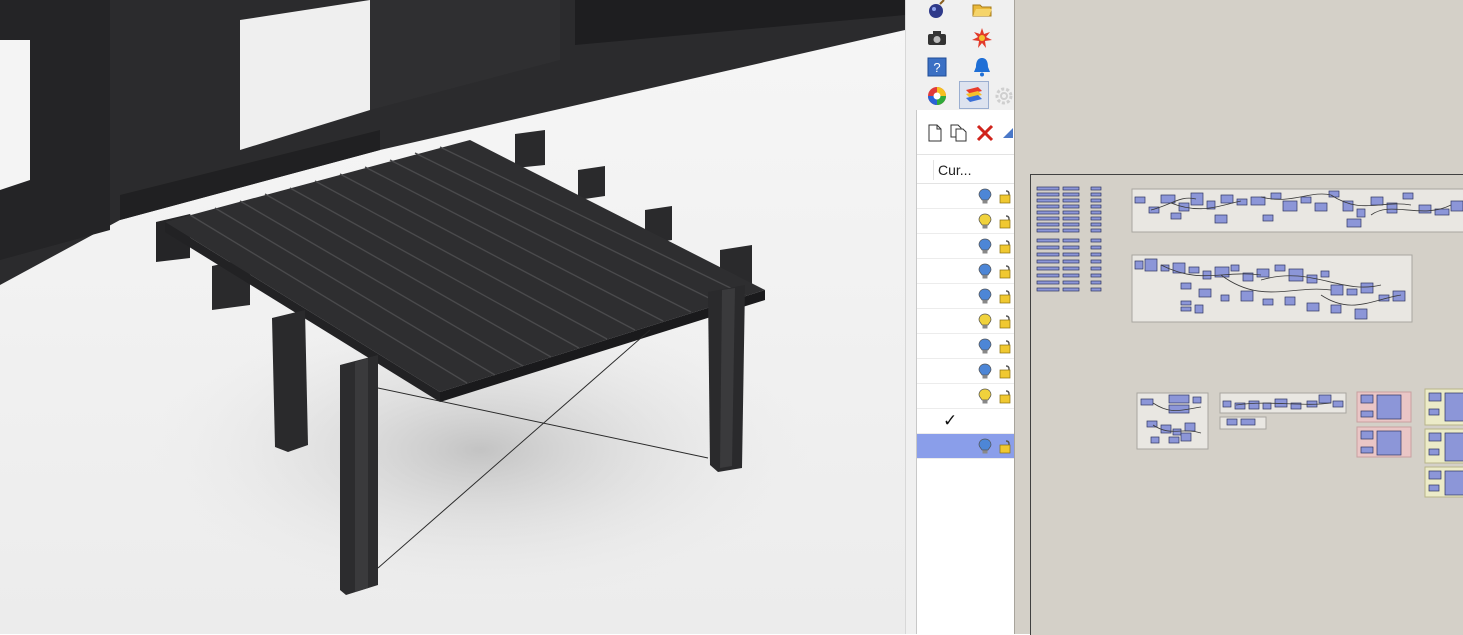  What do you see at coordinates (909, 317) in the screenshot?
I see `viewport-splitter` at bounding box center [909, 317].